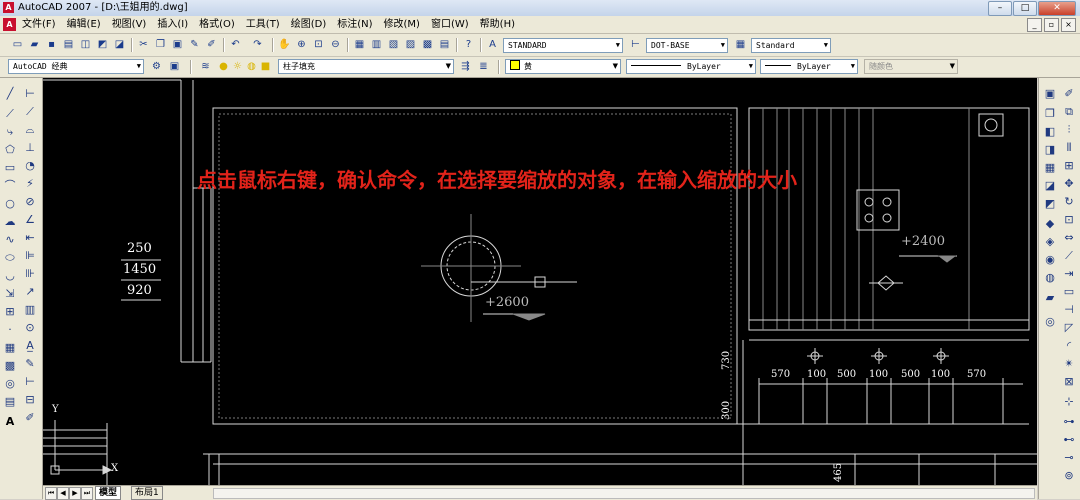 Image resolution: width=1080 pixels, height=500 pixels. Describe the element at coordinates (194, 44) in the screenshot. I see `match-properties-icon: ✎` at that location.